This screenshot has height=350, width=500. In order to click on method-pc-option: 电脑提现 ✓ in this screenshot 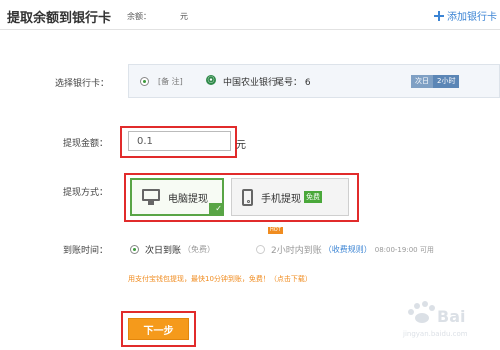, I will do `click(177, 197)`.